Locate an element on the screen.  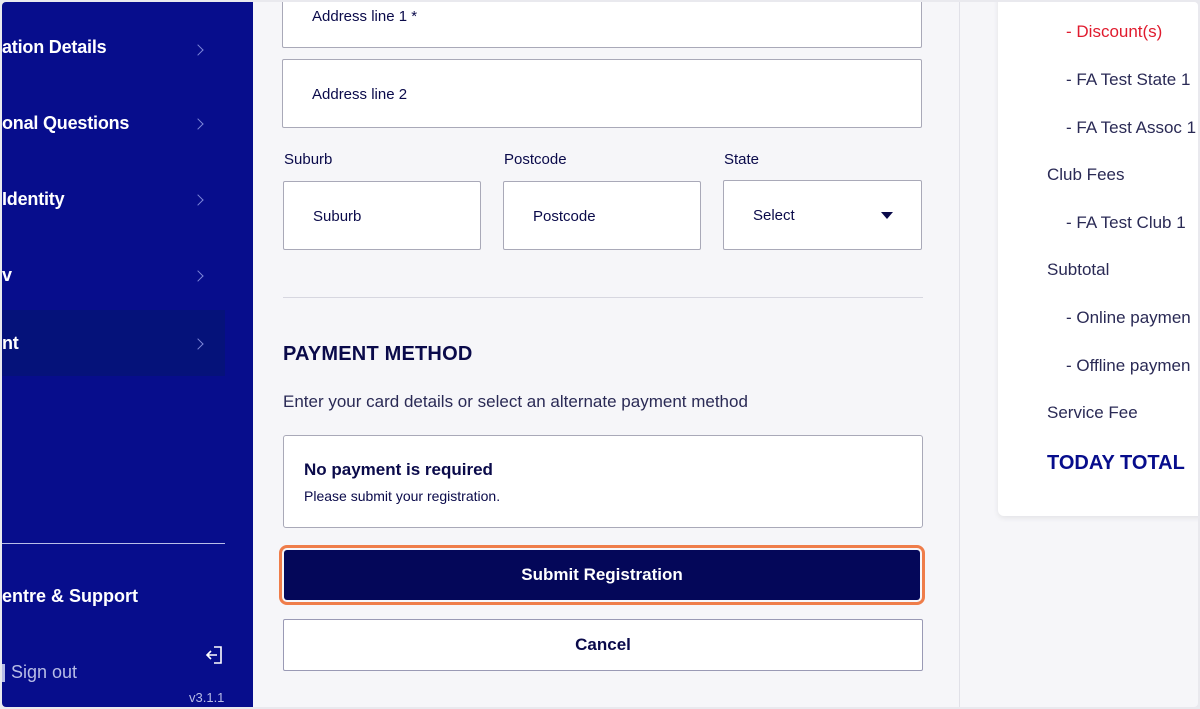
sign-out-button: Sign out is located at coordinates (39, 672).